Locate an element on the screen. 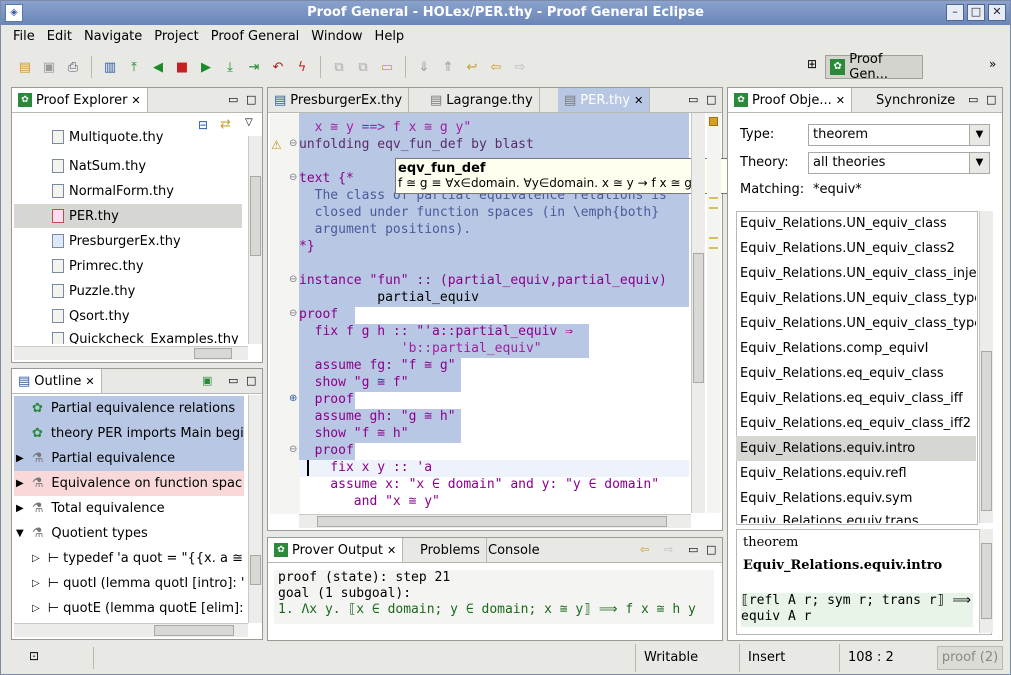 Image resolution: width=1011 pixels, height=675 pixels. goto-bottom-icon: ⤓ is located at coordinates (230, 67).